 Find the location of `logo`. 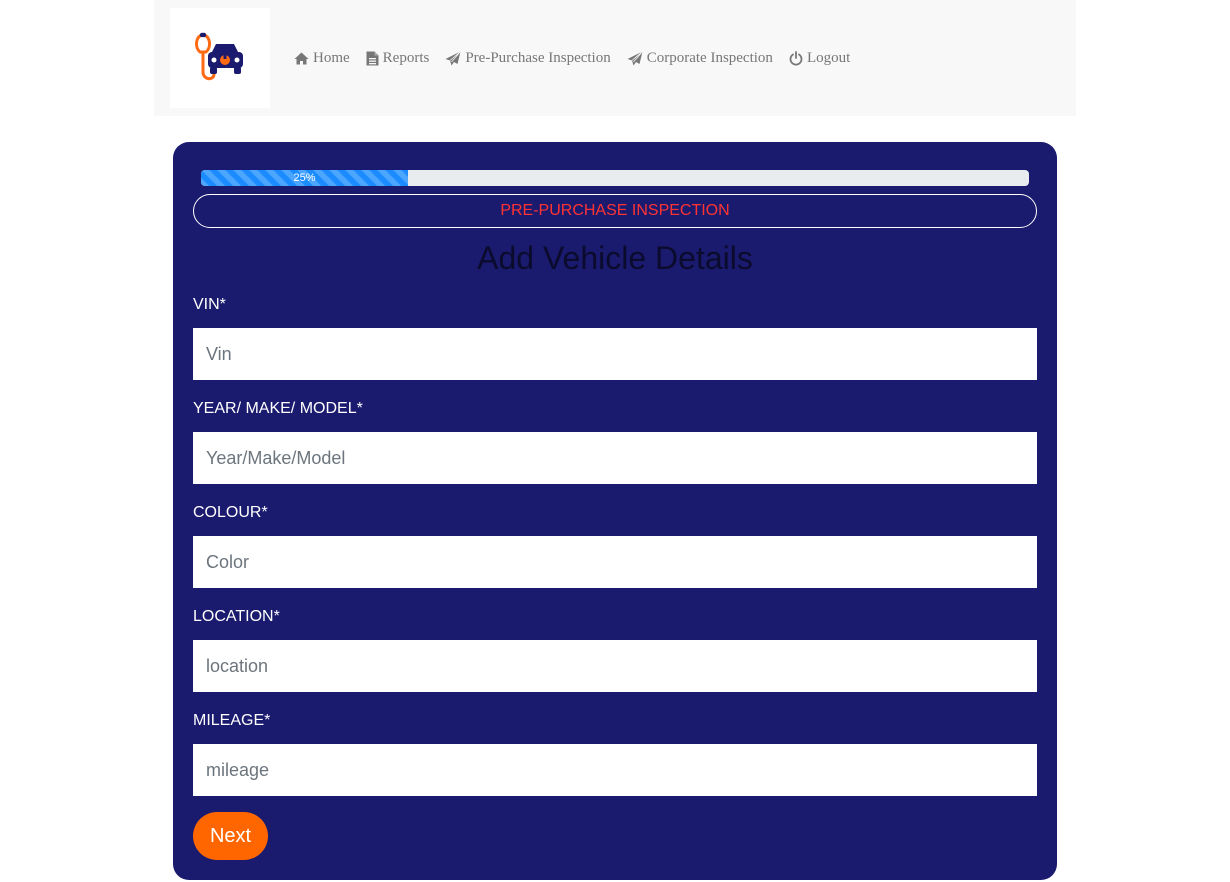

logo is located at coordinates (220, 58).